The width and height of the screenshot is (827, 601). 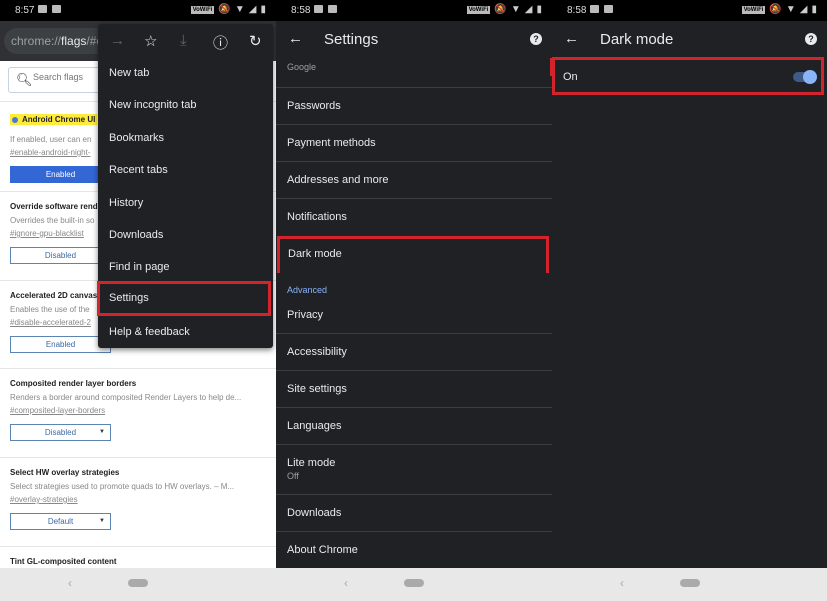 I want to click on section-header-advanced: Advanced, so click(x=307, y=290).